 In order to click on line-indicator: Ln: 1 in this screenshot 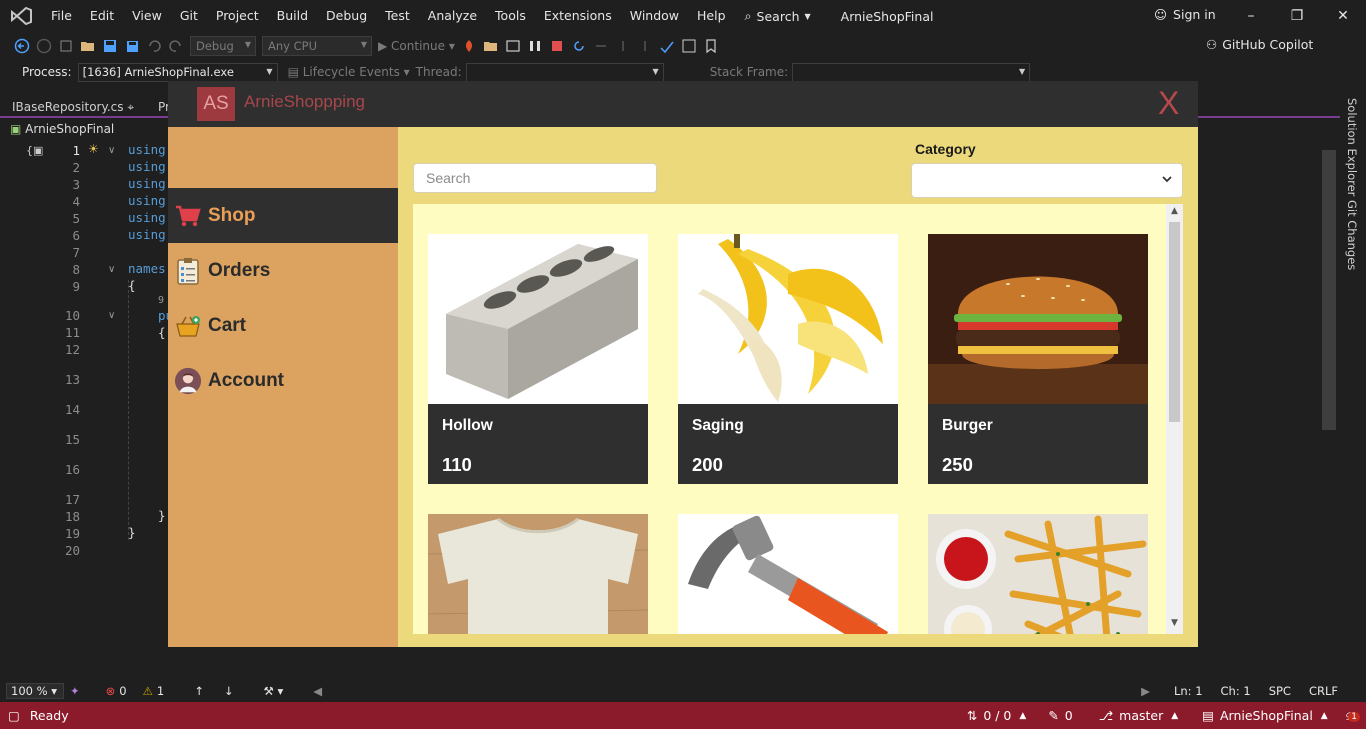, I will do `click(1188, 691)`.